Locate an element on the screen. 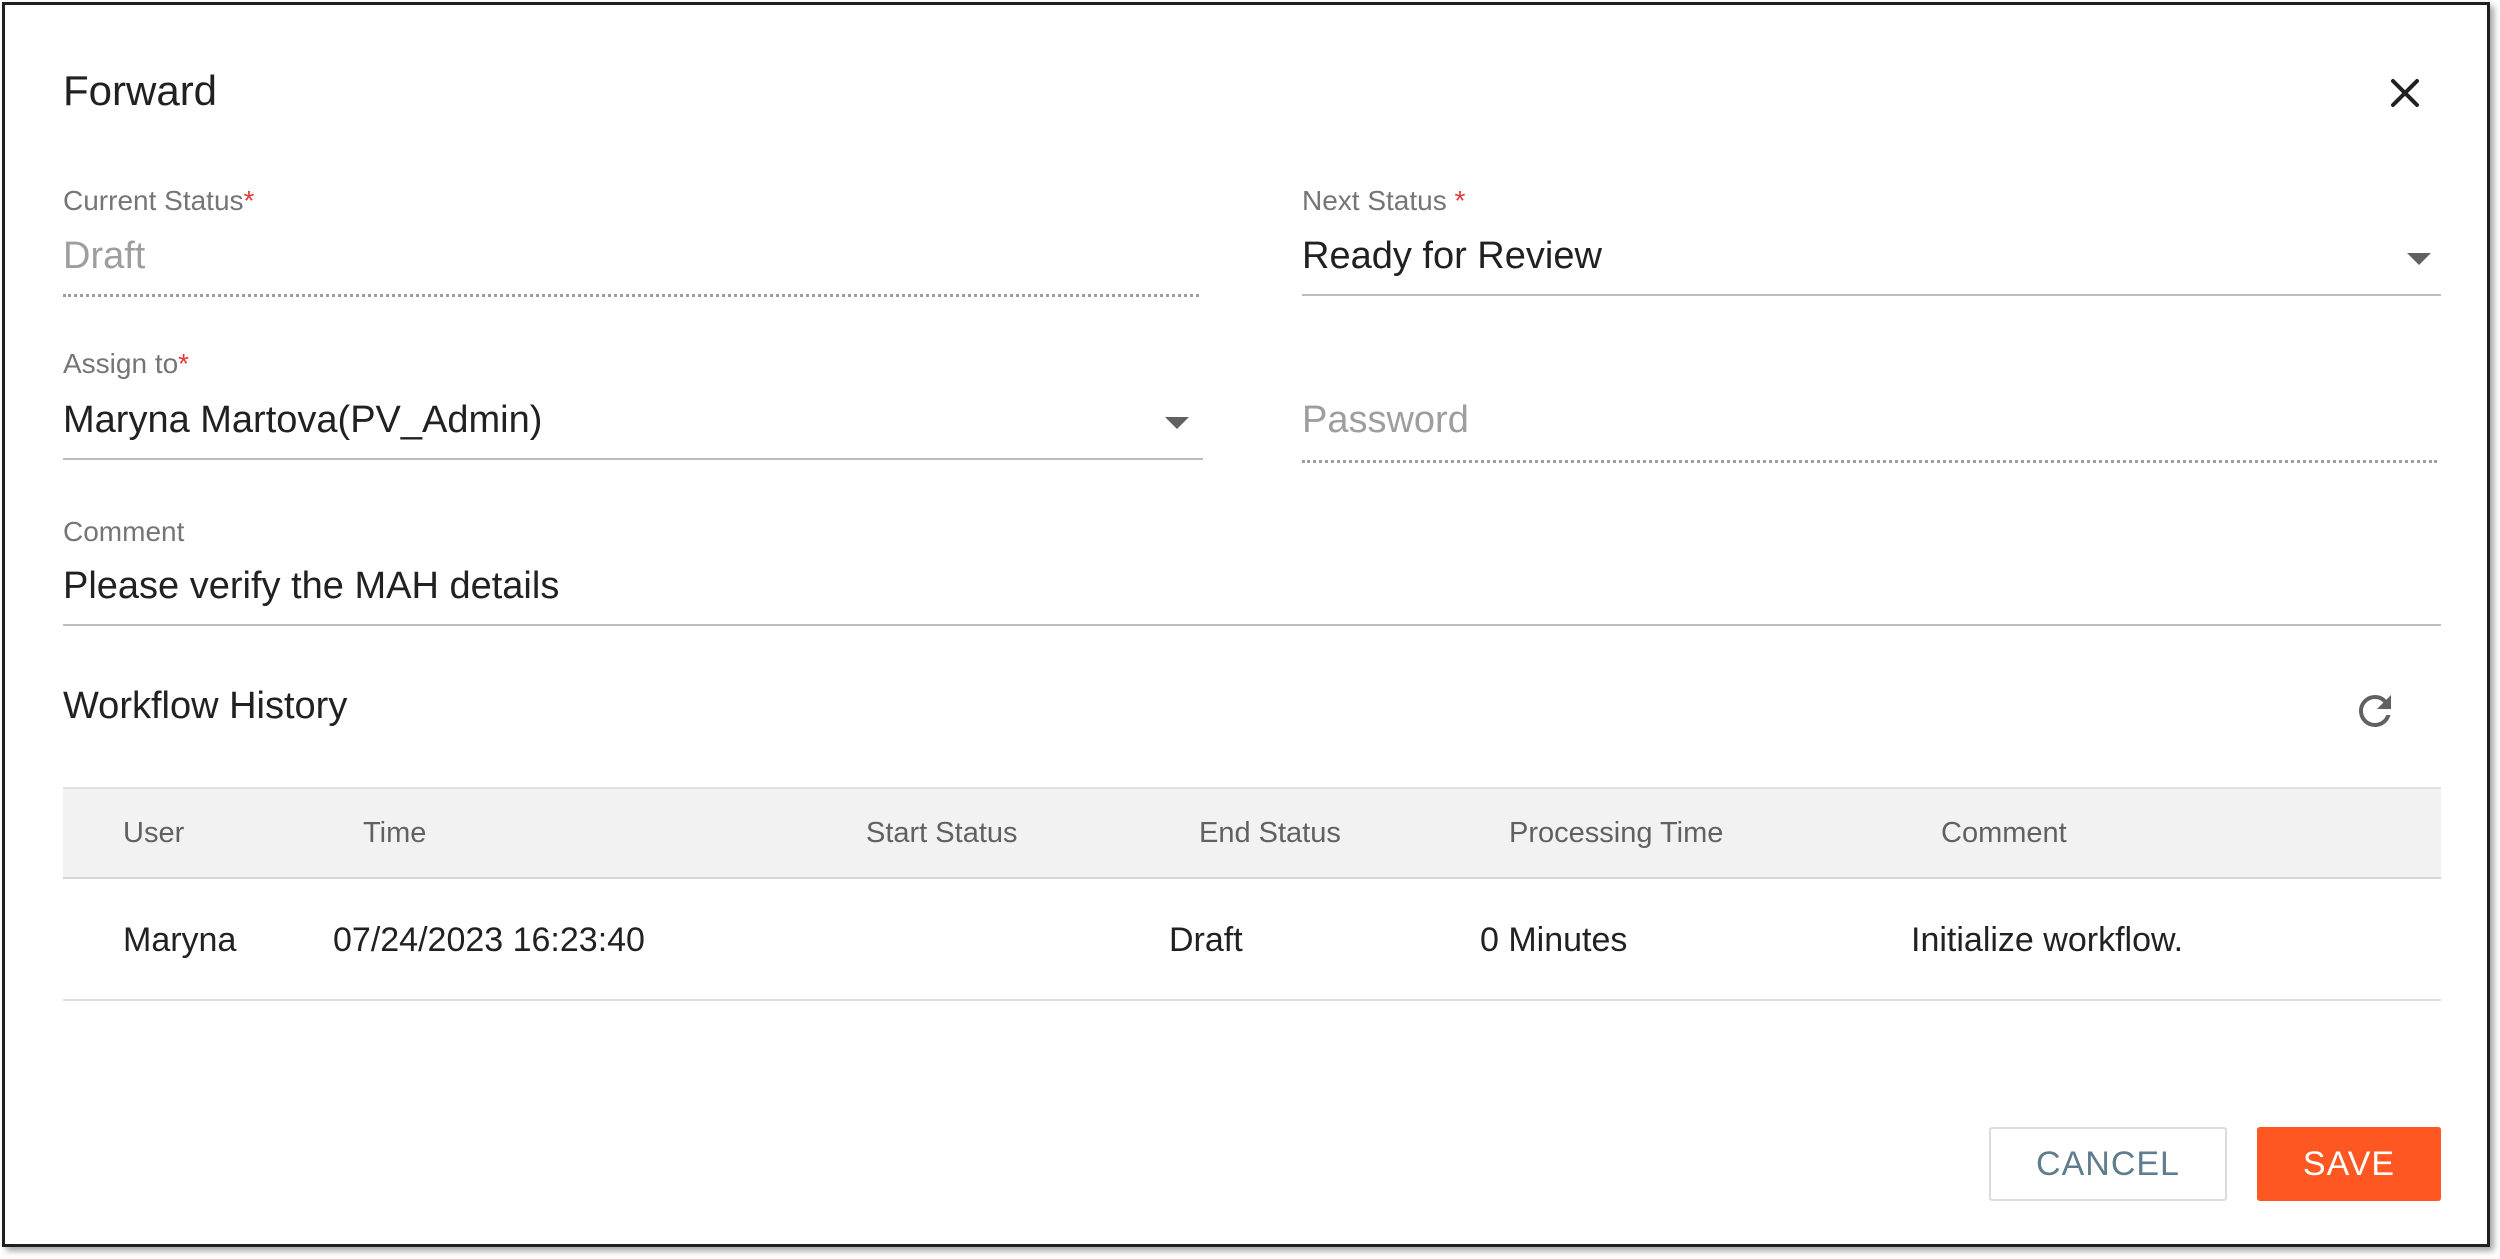  workflow-history-title: Workflow History is located at coordinates (205, 706).